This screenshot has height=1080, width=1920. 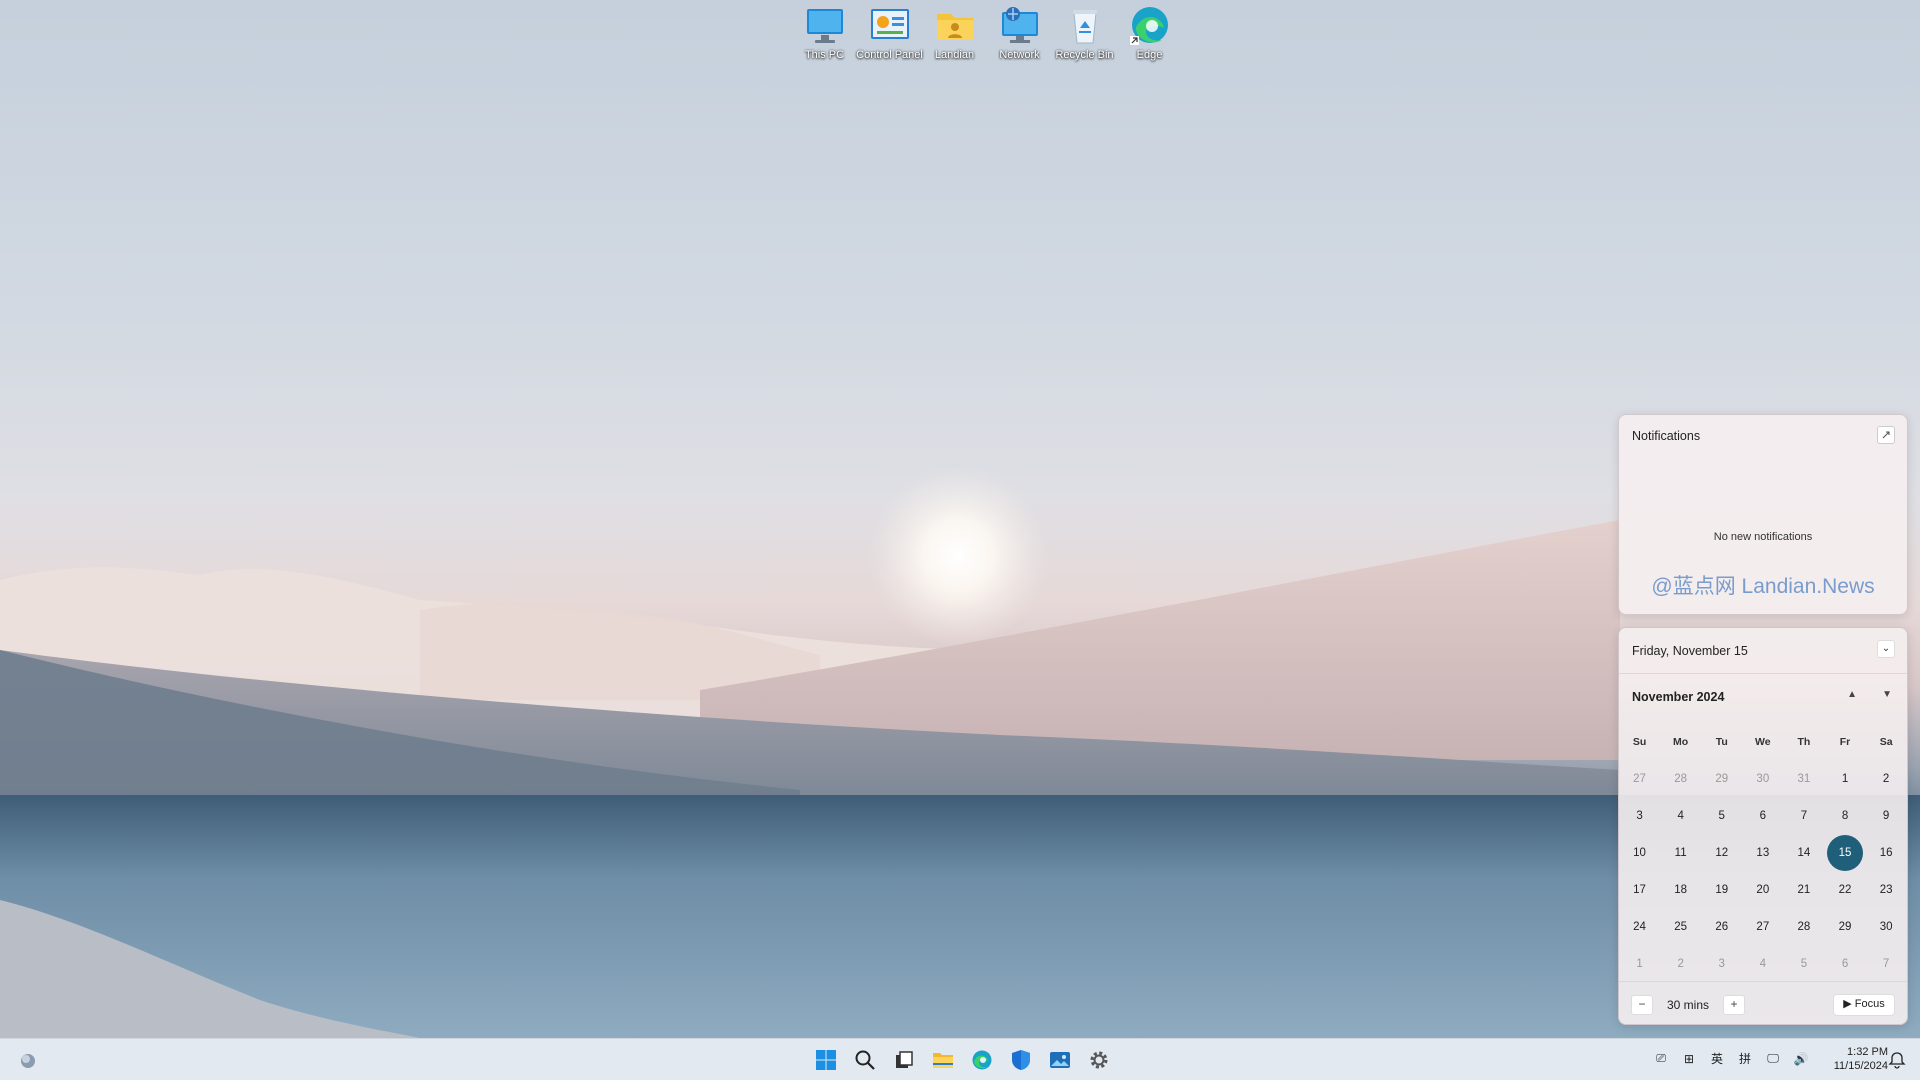 What do you see at coordinates (1773, 1058) in the screenshot?
I see `network-status-icon: 🖵` at bounding box center [1773, 1058].